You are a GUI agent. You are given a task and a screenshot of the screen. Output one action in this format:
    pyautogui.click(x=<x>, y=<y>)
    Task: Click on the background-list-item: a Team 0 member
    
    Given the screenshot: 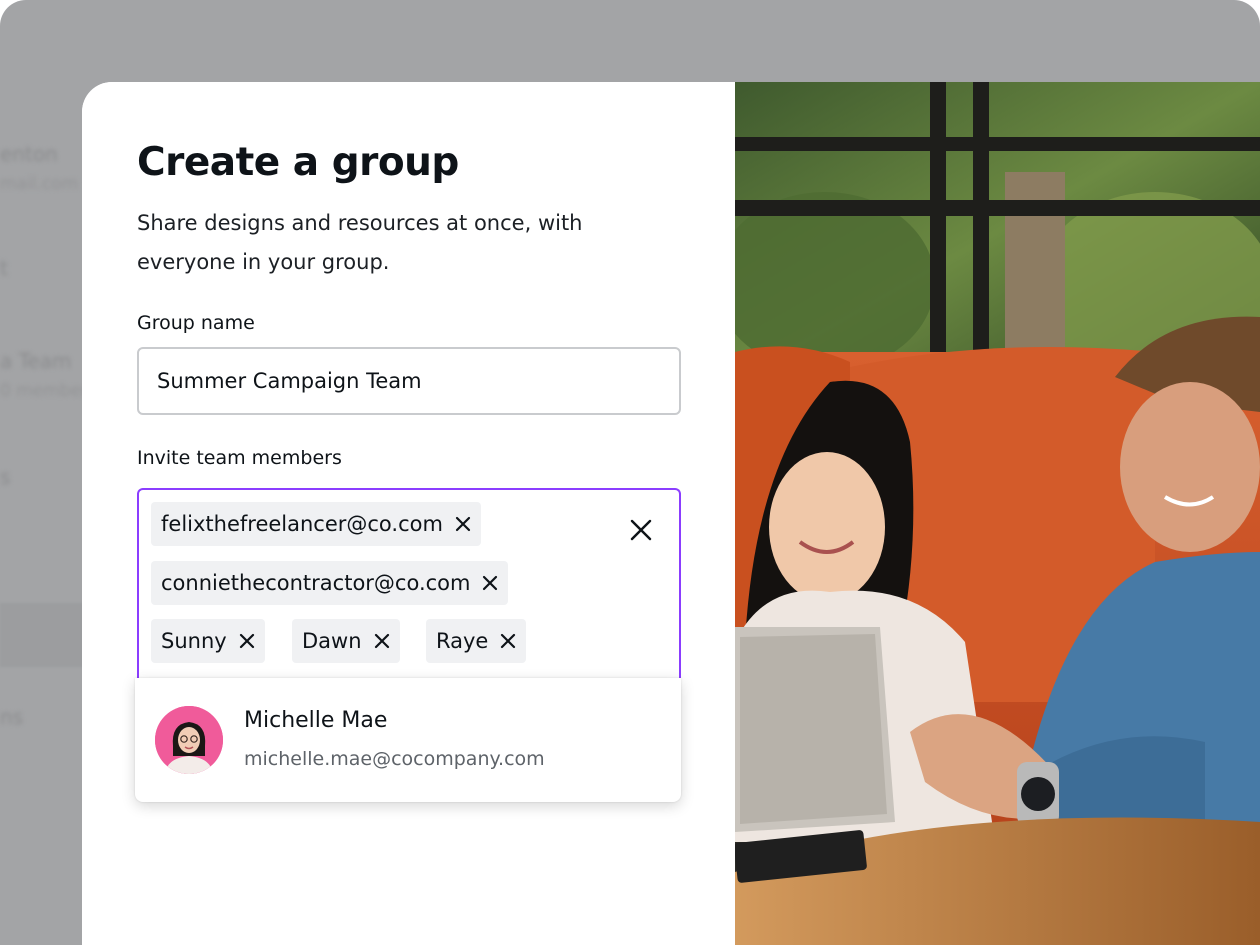 What is the action you would take?
    pyautogui.click(x=44, y=375)
    